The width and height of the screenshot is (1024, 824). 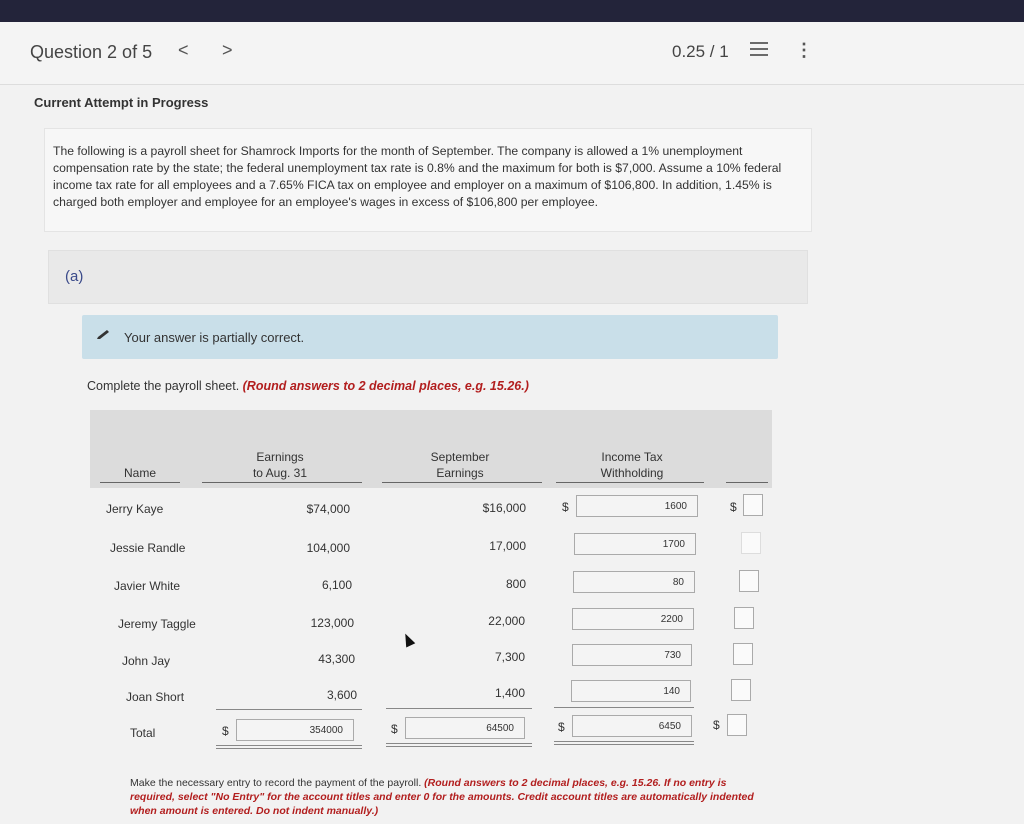 What do you see at coordinates (165, 386) in the screenshot?
I see `instruction-text: Complete the payroll sheet.` at bounding box center [165, 386].